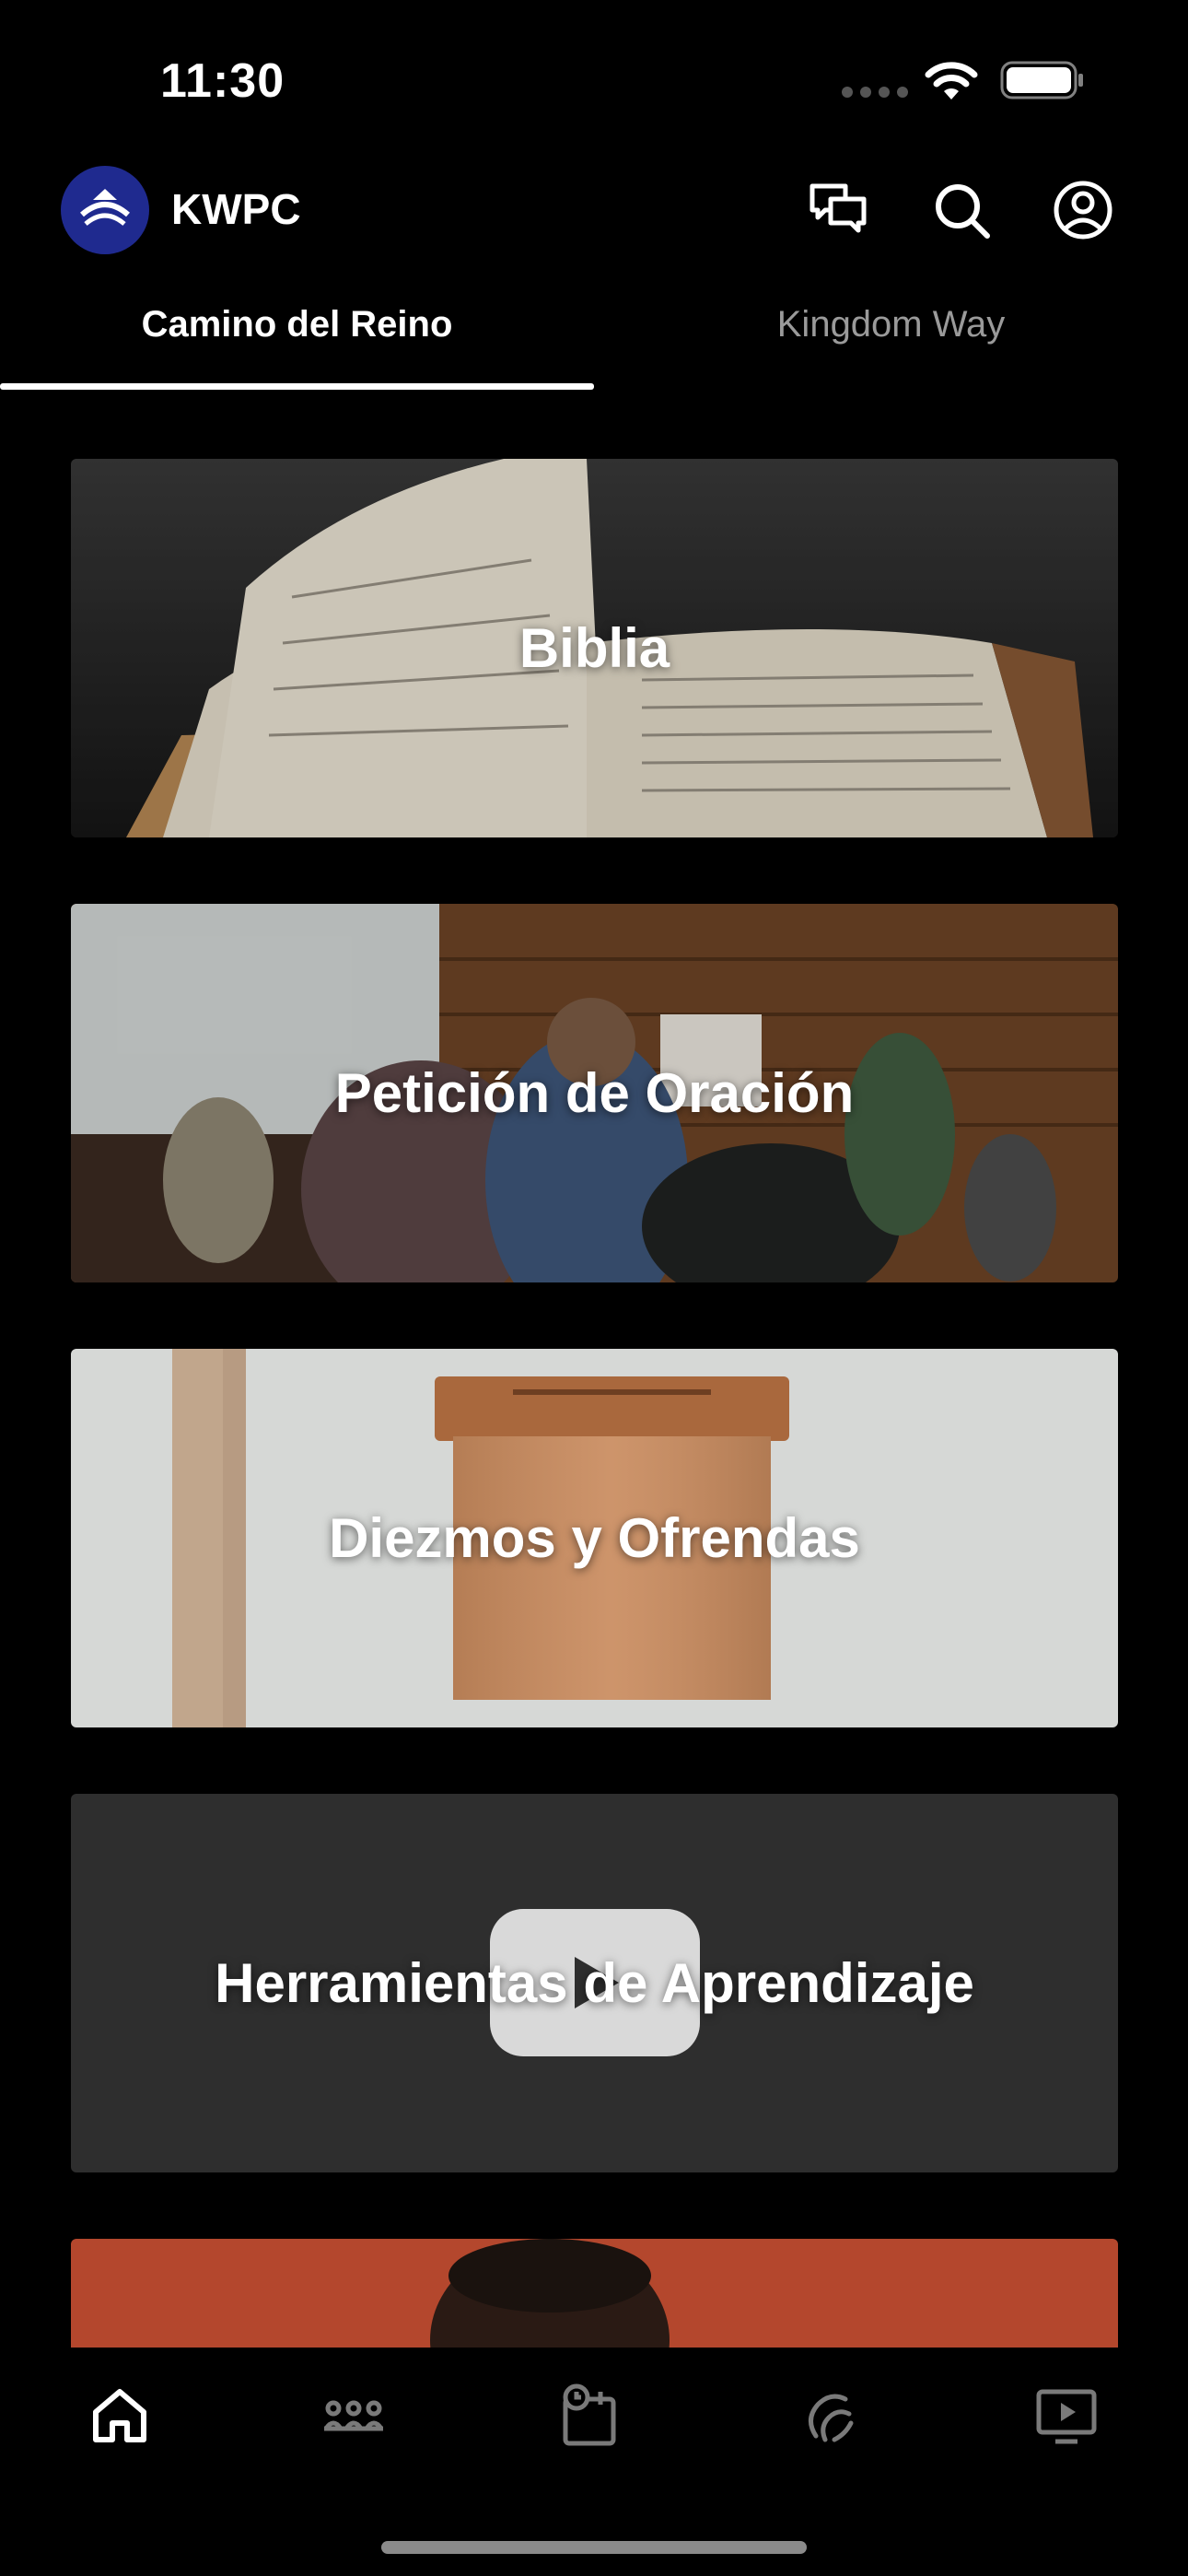  What do you see at coordinates (297, 324) in the screenshot?
I see `tab-camino-del-reino: Camino del Reino` at bounding box center [297, 324].